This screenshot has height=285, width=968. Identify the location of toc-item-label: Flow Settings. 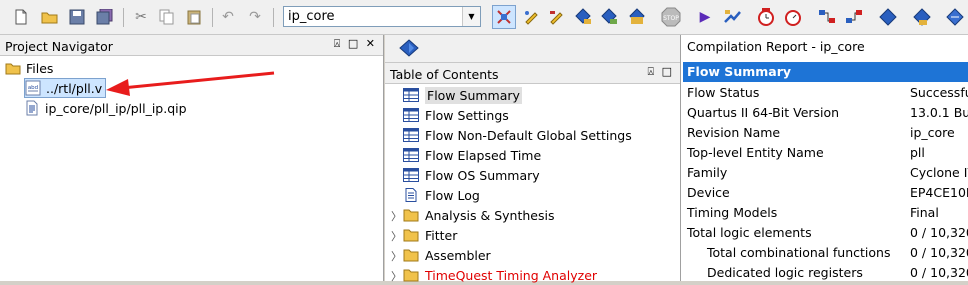
(467, 115).